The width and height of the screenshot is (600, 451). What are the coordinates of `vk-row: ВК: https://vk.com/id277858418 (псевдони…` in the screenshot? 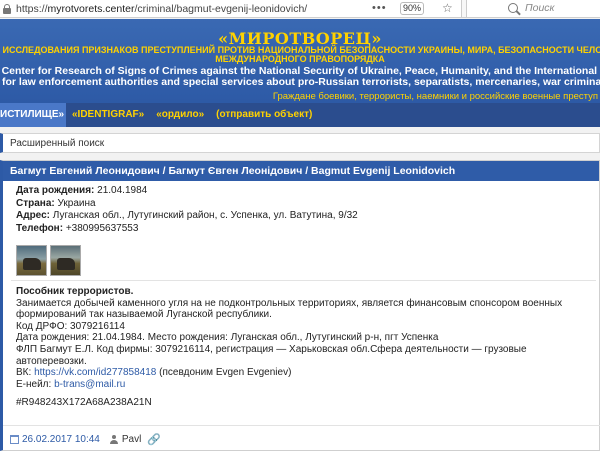 It's located at (154, 373).